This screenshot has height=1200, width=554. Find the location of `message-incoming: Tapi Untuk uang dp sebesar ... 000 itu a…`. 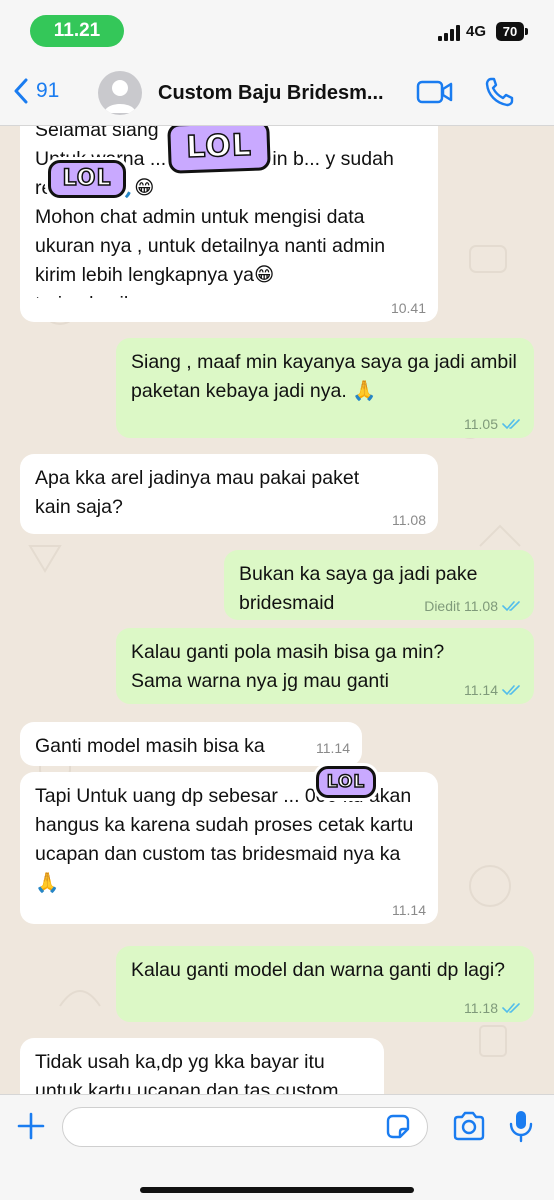

message-incoming: Tapi Untuk uang dp sebesar ... 000 itu a… is located at coordinates (229, 848).